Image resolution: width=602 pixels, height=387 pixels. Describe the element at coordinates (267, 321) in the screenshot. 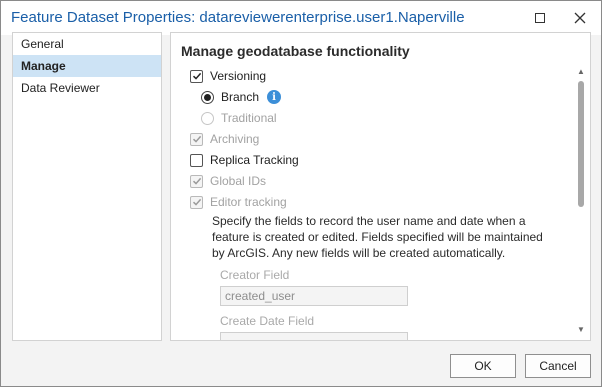

I see `create-date-field-label: Create Date Field` at that location.